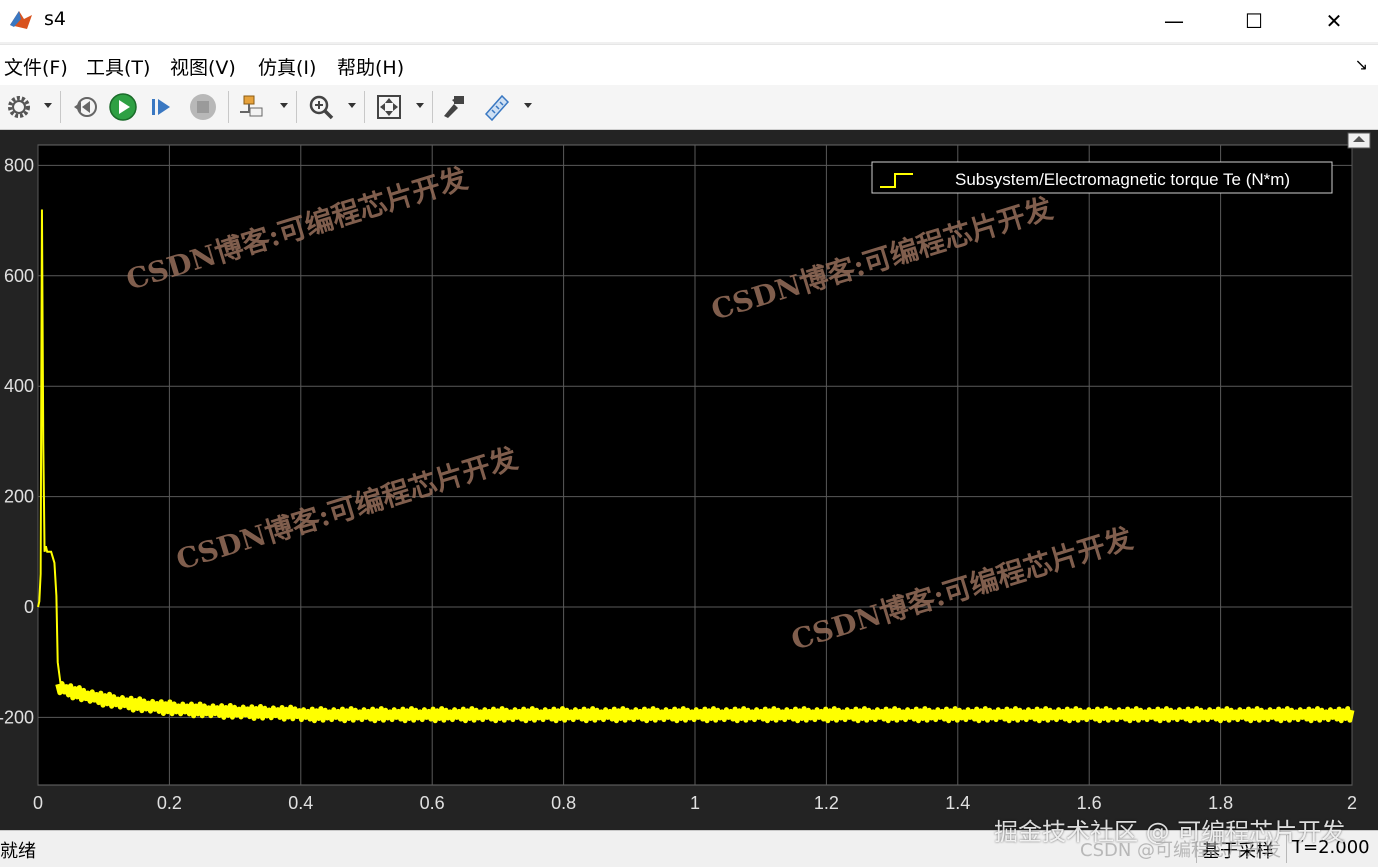  What do you see at coordinates (38, 803) in the screenshot?
I see `x-tick-label: 0` at bounding box center [38, 803].